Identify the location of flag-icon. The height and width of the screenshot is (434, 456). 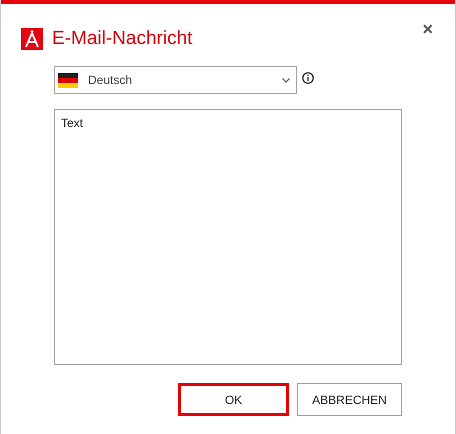
(68, 80).